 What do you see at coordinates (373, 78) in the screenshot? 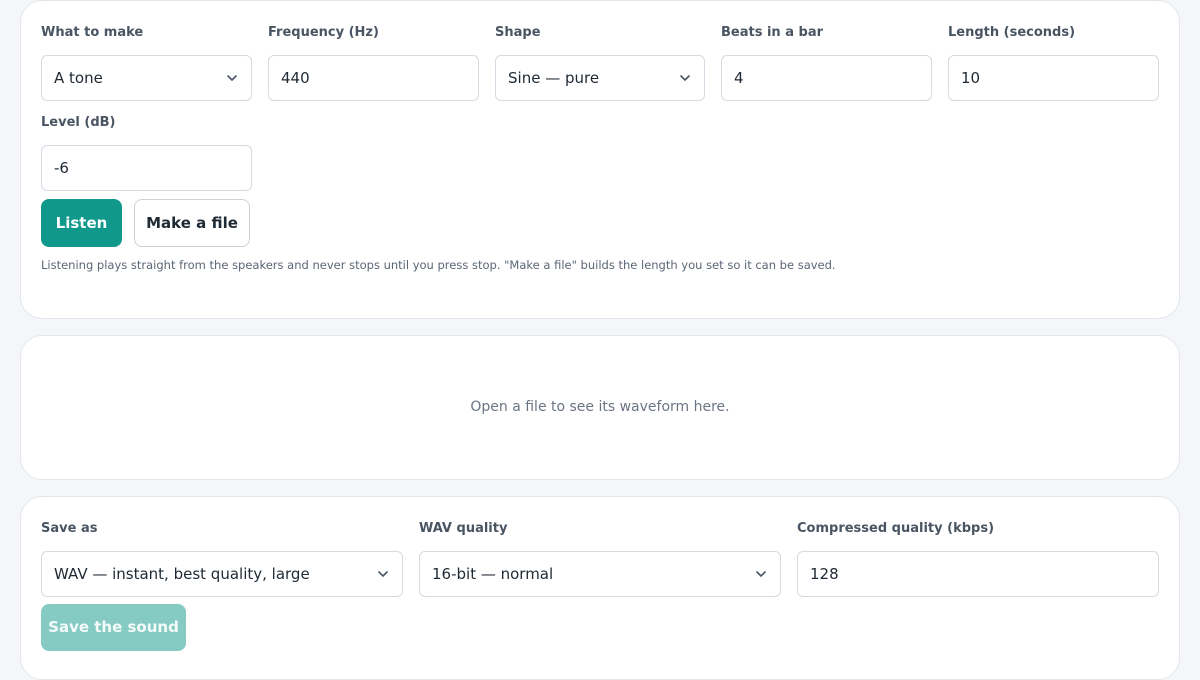
I see `frequency-input: 440` at bounding box center [373, 78].